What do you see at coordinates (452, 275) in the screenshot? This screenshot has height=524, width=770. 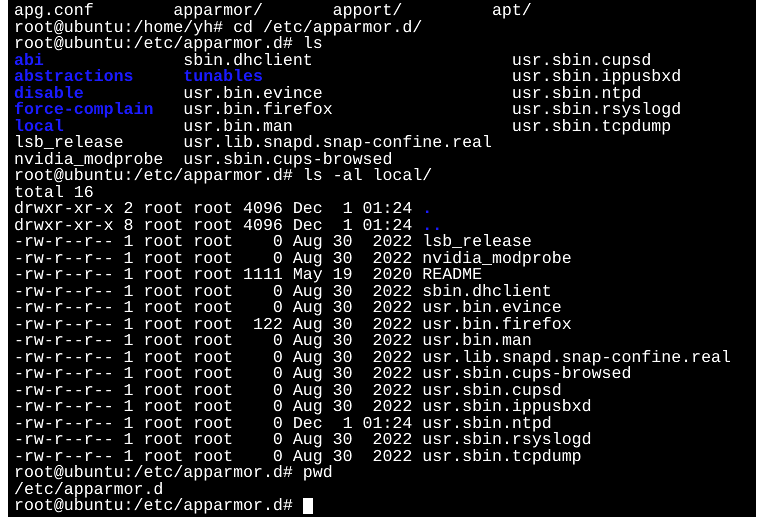 I see `file-name: README` at bounding box center [452, 275].